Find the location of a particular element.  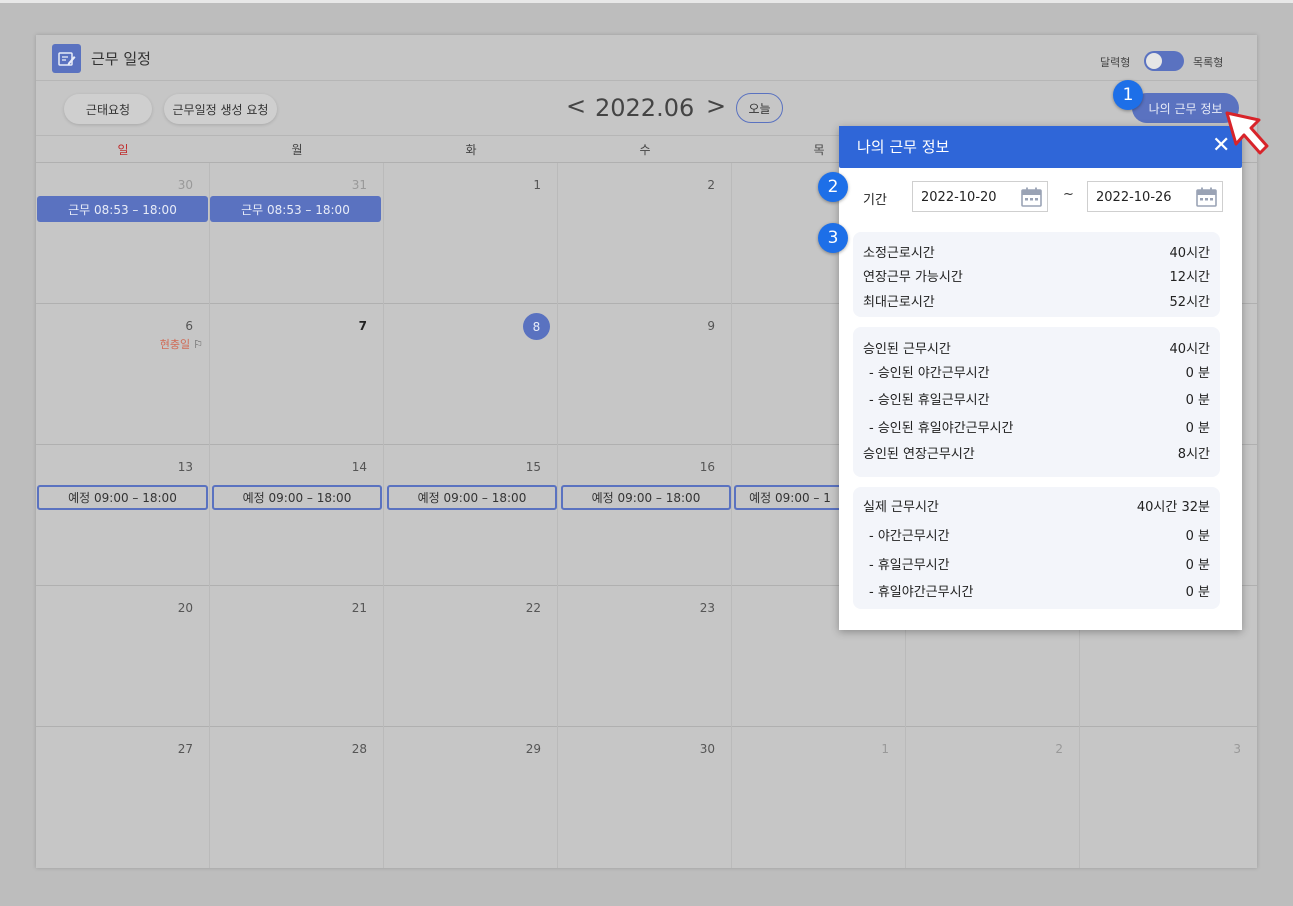

planned-event: 예정 09:00 – 1 is located at coordinates (789, 497).